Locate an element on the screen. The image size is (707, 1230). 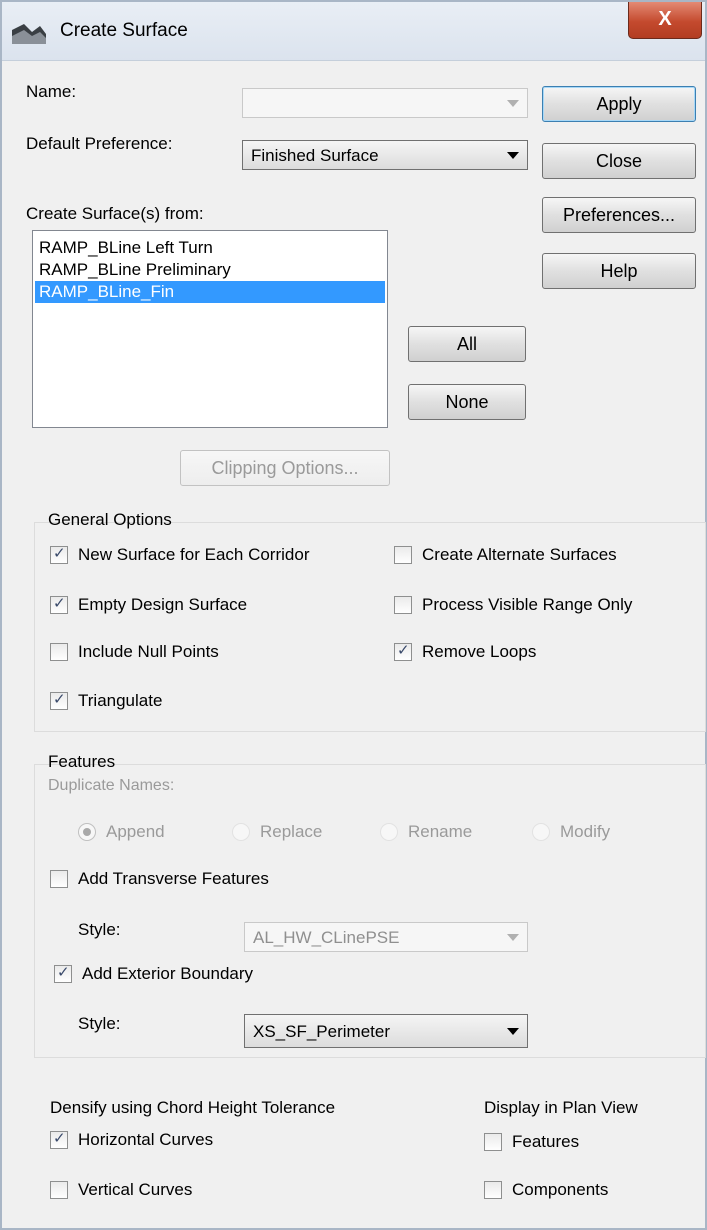
surface-app-icon is located at coordinates (29, 34).